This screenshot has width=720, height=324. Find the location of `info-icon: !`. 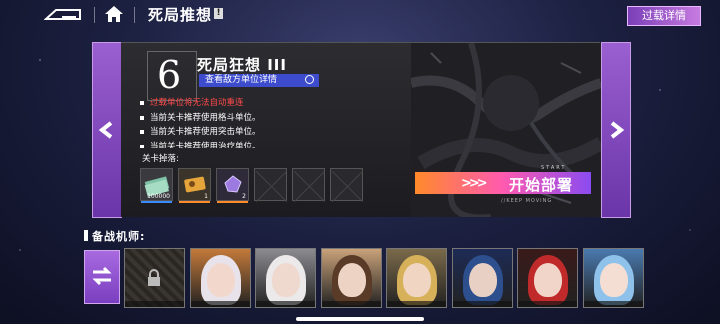

info-icon: ! is located at coordinates (218, 13).